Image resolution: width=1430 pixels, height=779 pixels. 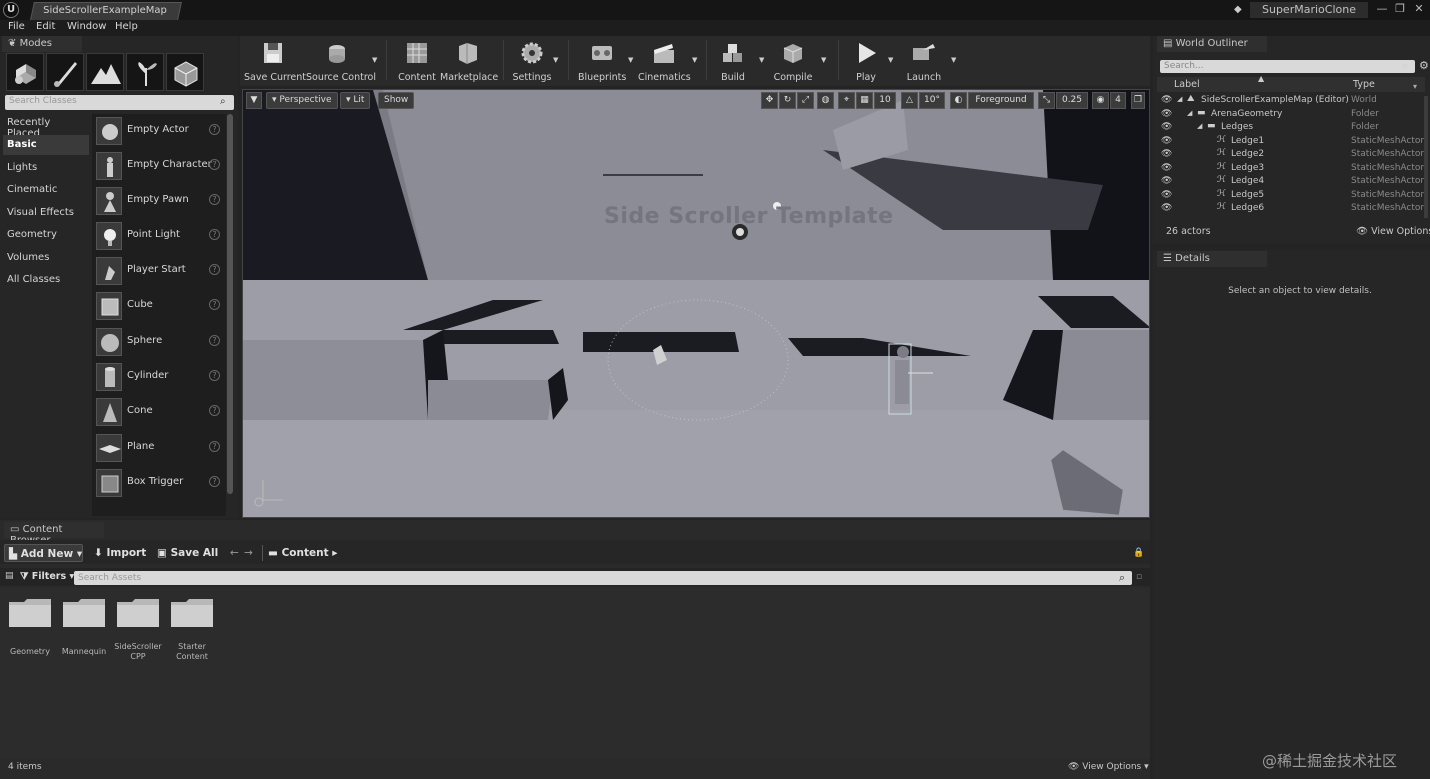 I want to click on outliner-row: 👁 ℋ Ledge6 StaticMeshActor, so click(x=1291, y=209).